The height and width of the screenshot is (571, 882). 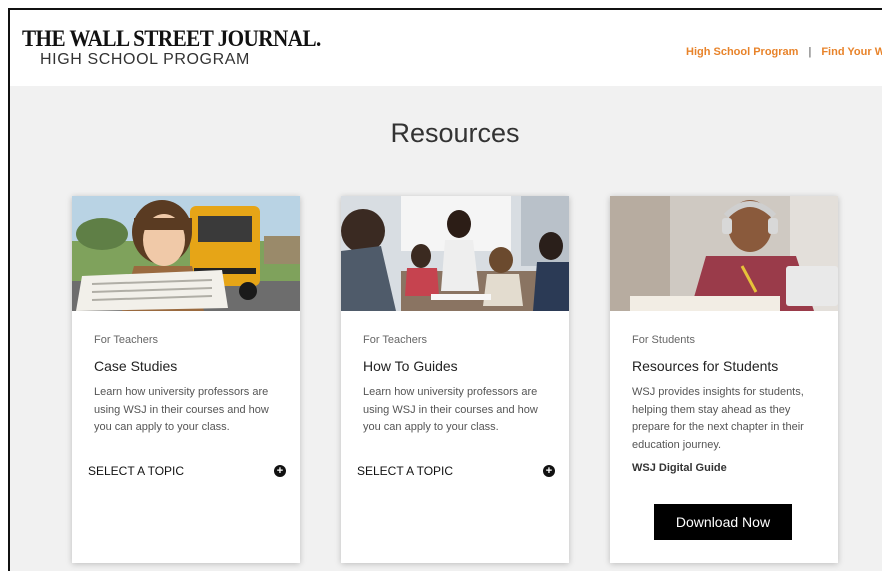 I want to click on download-now-button: Download Now, so click(x=723, y=522).